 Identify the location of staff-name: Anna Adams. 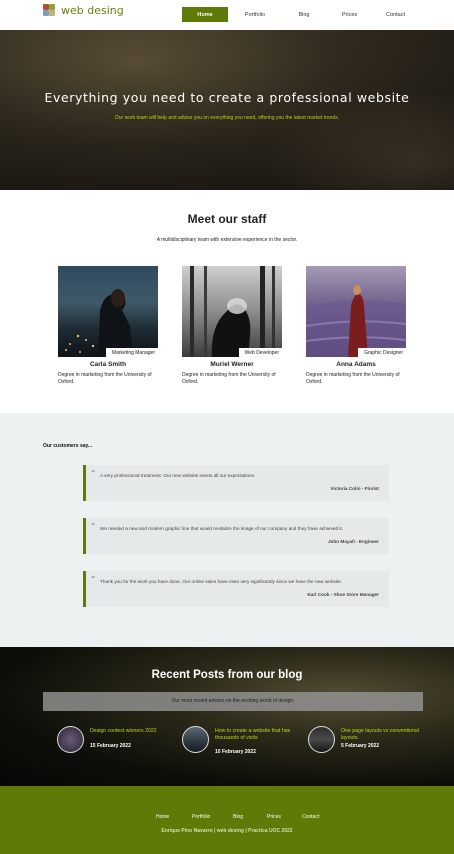
(356, 364).